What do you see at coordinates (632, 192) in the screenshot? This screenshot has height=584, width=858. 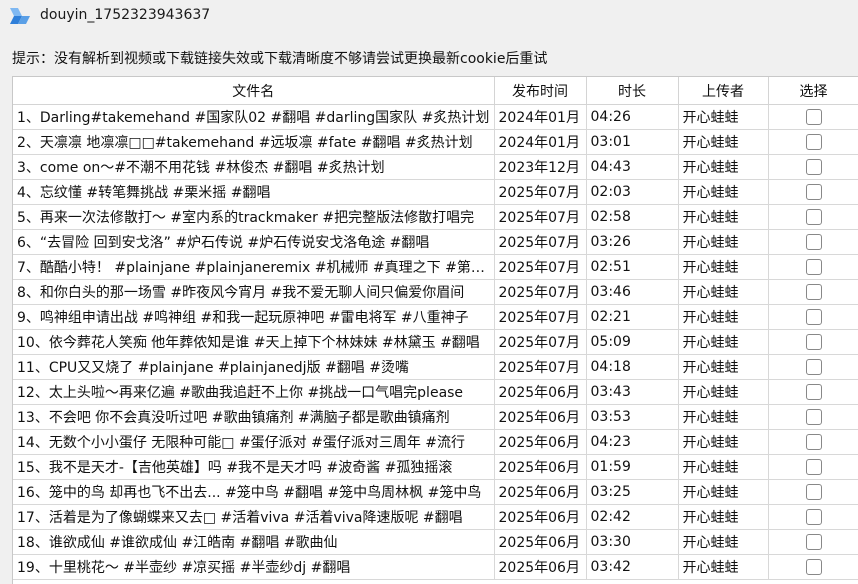 I see `cell-duration: 02:03` at bounding box center [632, 192].